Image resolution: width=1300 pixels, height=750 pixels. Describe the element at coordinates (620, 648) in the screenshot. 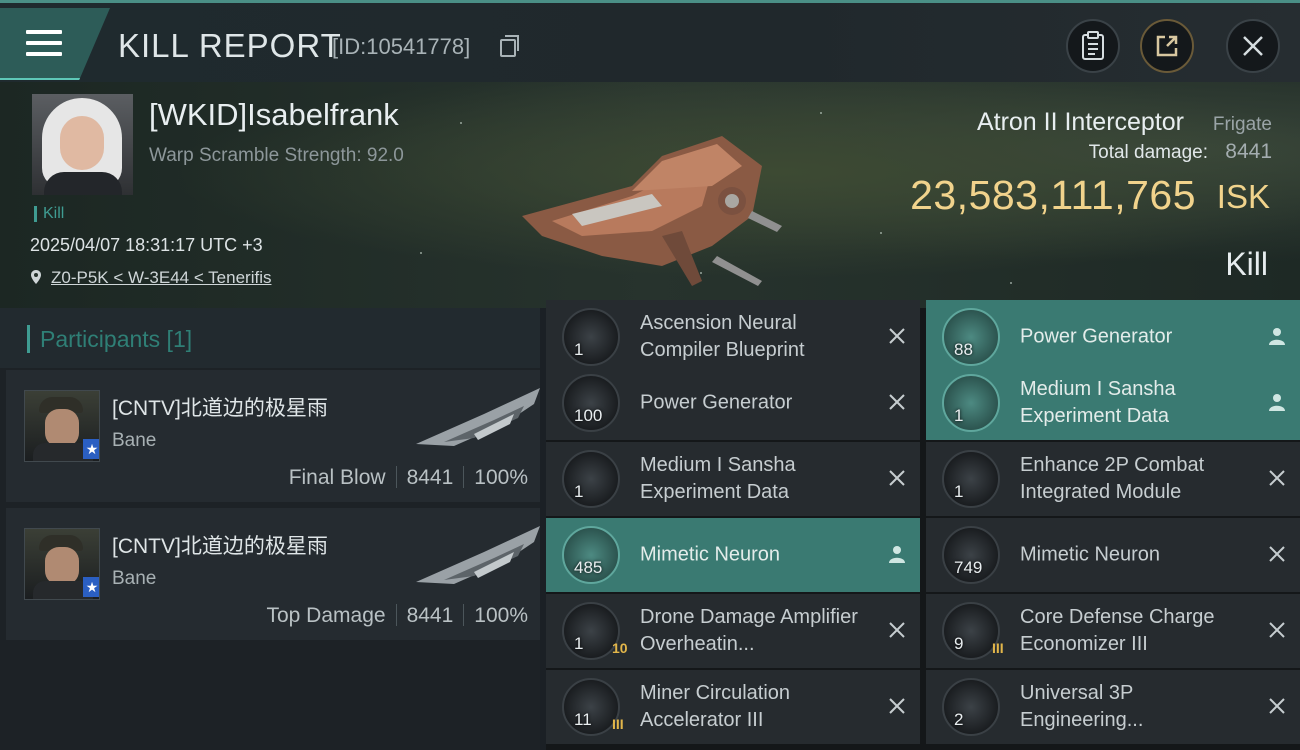

I see `tier-badge: 10` at that location.